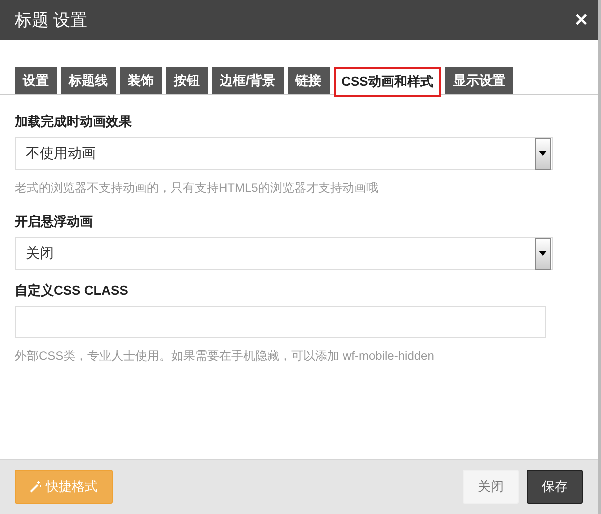  I want to click on tab: 装饰, so click(141, 80).